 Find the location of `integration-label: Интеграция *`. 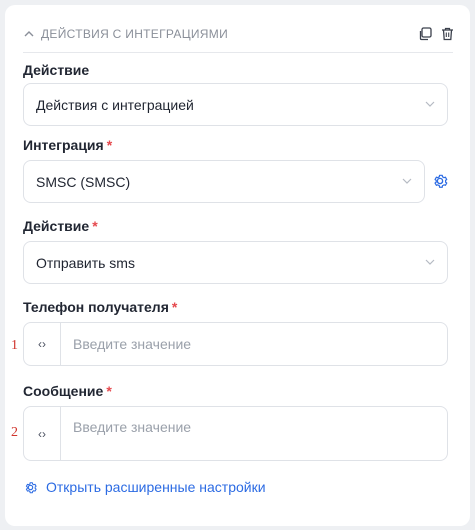

integration-label: Интеграция * is located at coordinates (68, 145).